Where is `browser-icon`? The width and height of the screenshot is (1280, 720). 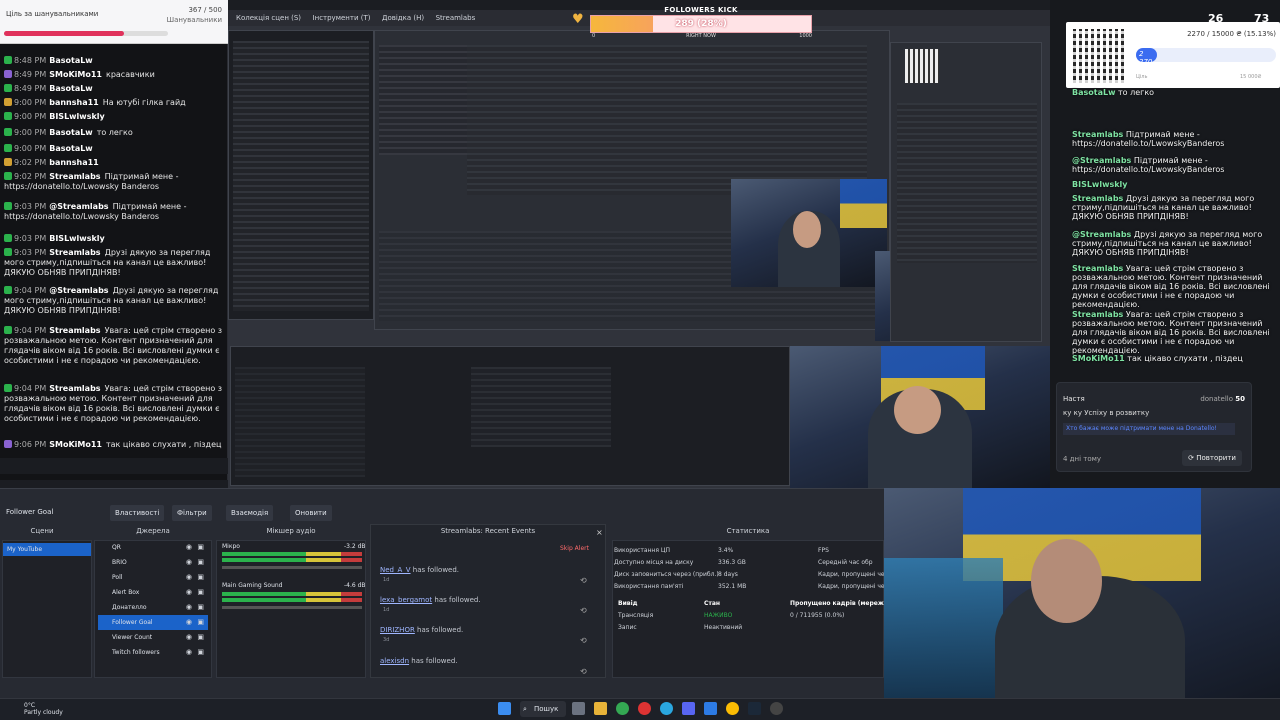
browser-icon is located at coordinates (622, 708).